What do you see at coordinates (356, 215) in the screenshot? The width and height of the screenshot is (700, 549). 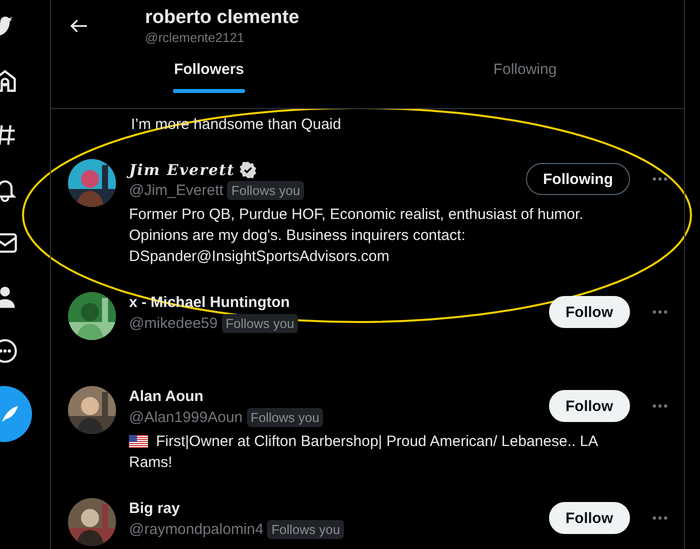 I see `bio-text: Former Pro QB, Purdue HOF, Economic realist, enthusiast of humor.` at bounding box center [356, 215].